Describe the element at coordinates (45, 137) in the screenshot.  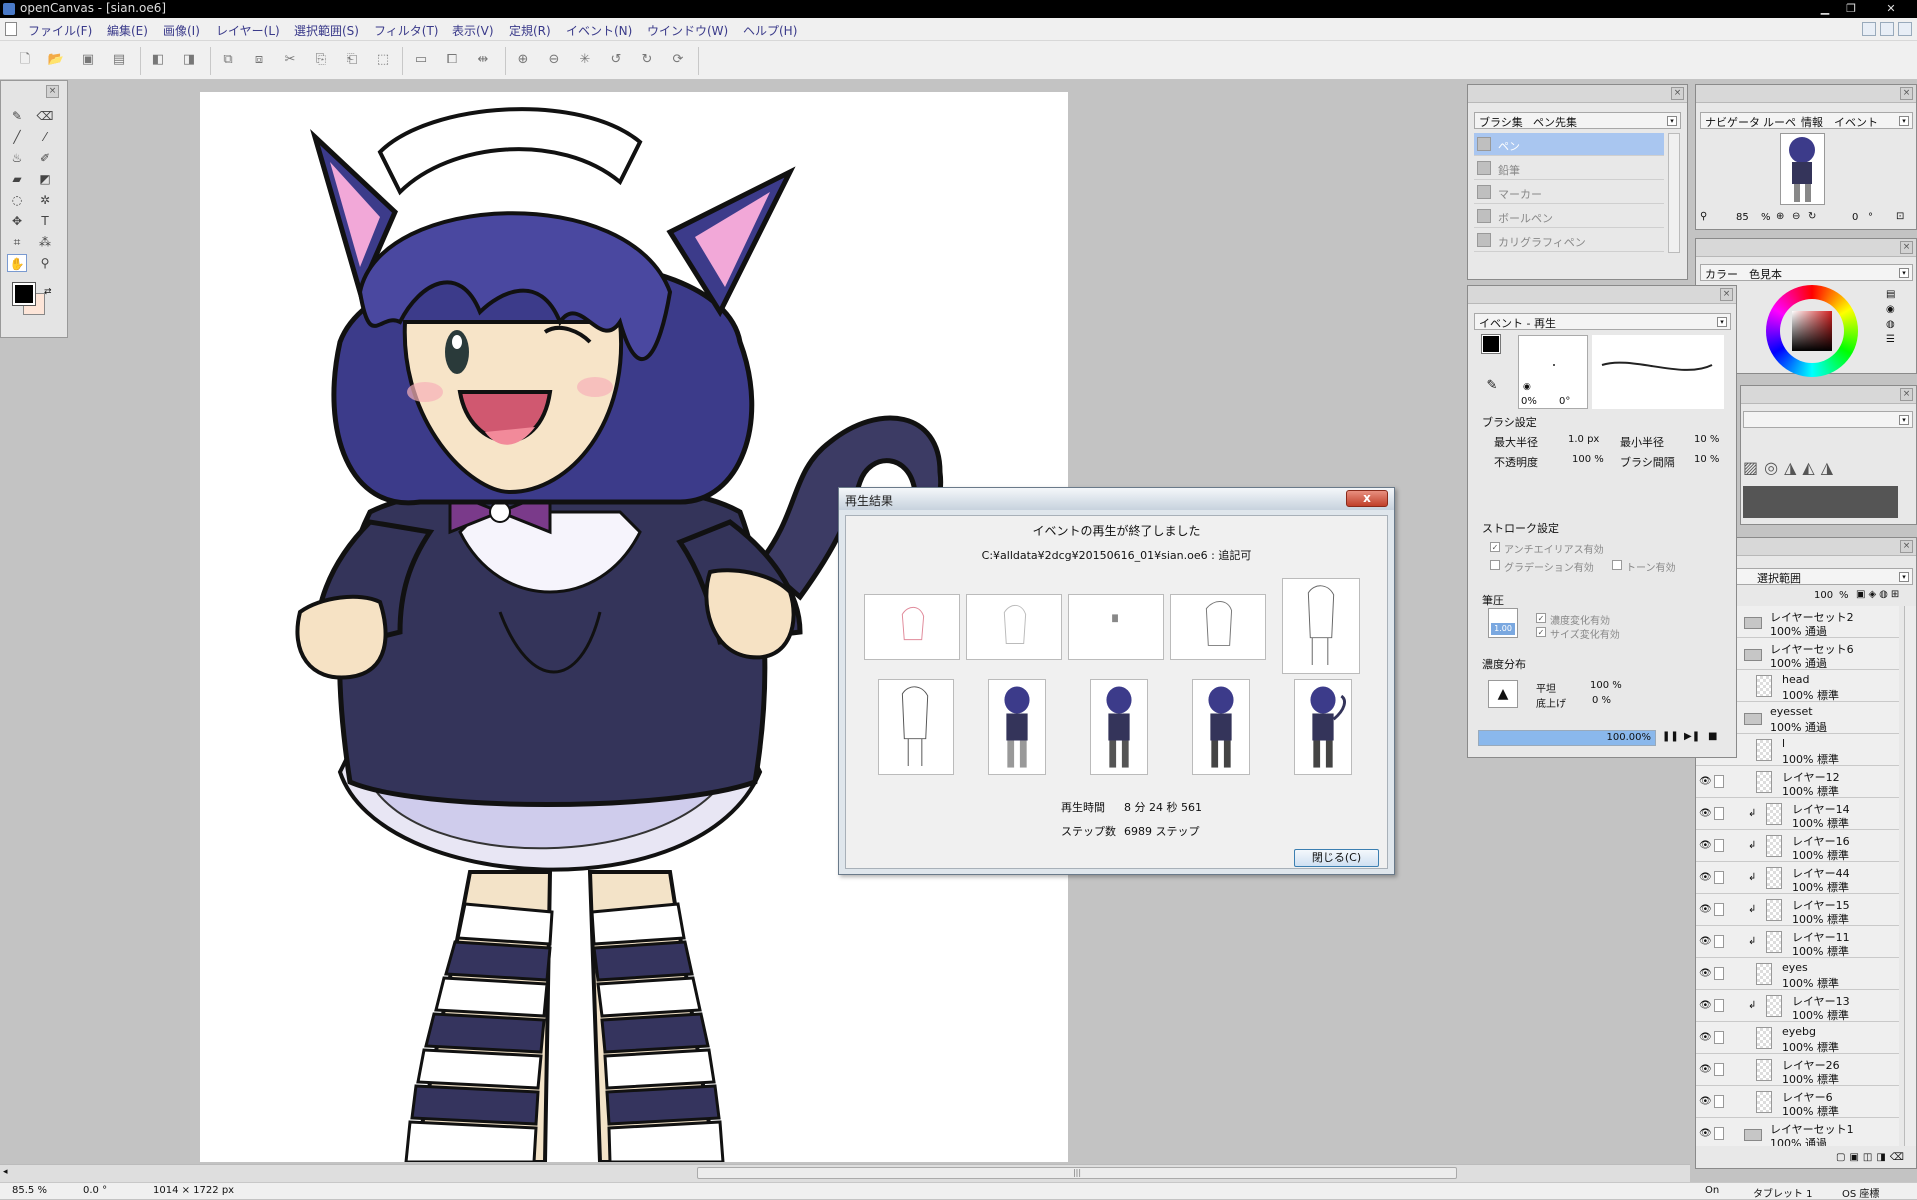
I see `airbrush-tool-icon: ⁄` at that location.